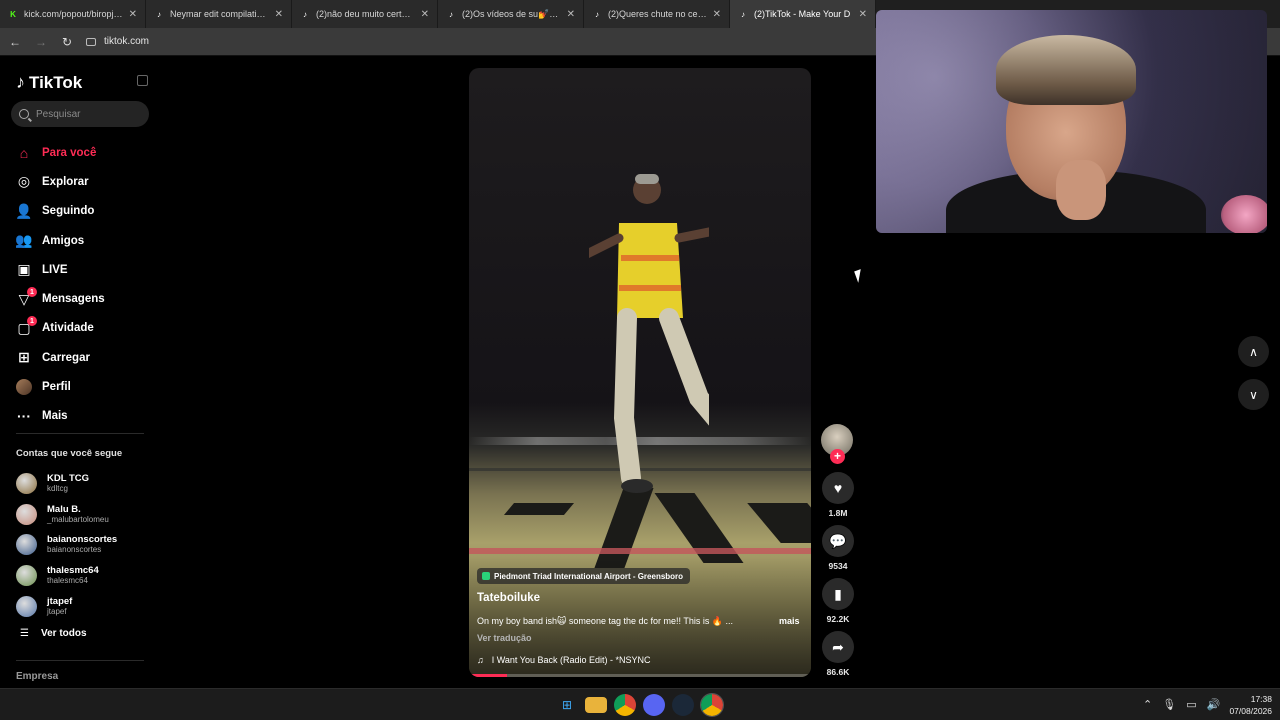 This screenshot has height=720, width=1280. I want to click on followed-account: thalesmc64 thalesmc64, so click(86, 575).